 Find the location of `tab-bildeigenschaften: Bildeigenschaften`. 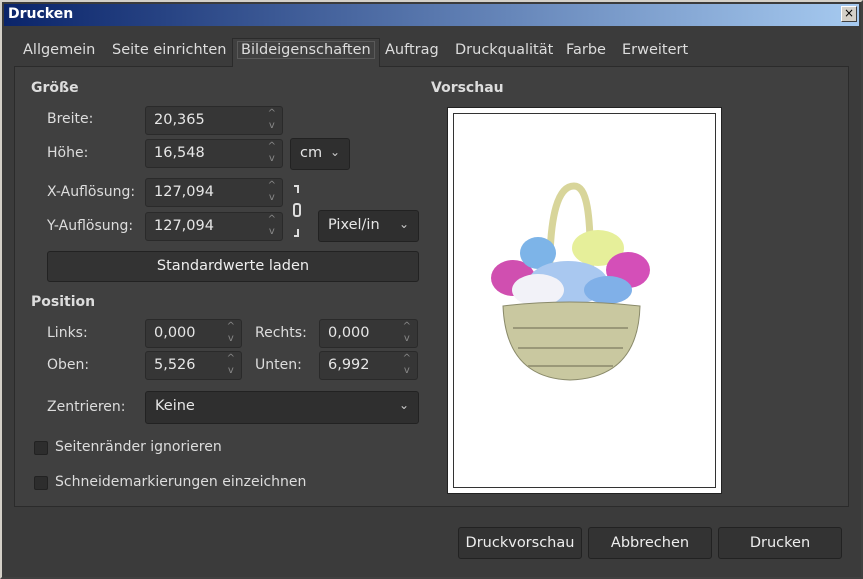

tab-bildeigenschaften: Bildeigenschaften is located at coordinates (306, 52).